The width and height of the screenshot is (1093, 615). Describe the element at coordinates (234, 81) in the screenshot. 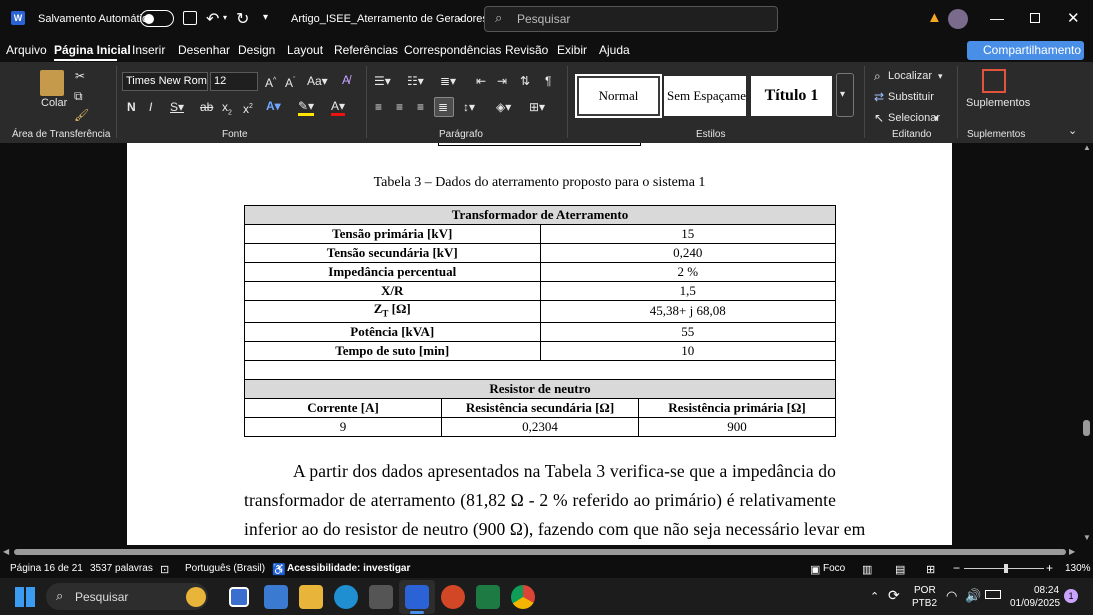

I see `font-size-box: 12` at that location.